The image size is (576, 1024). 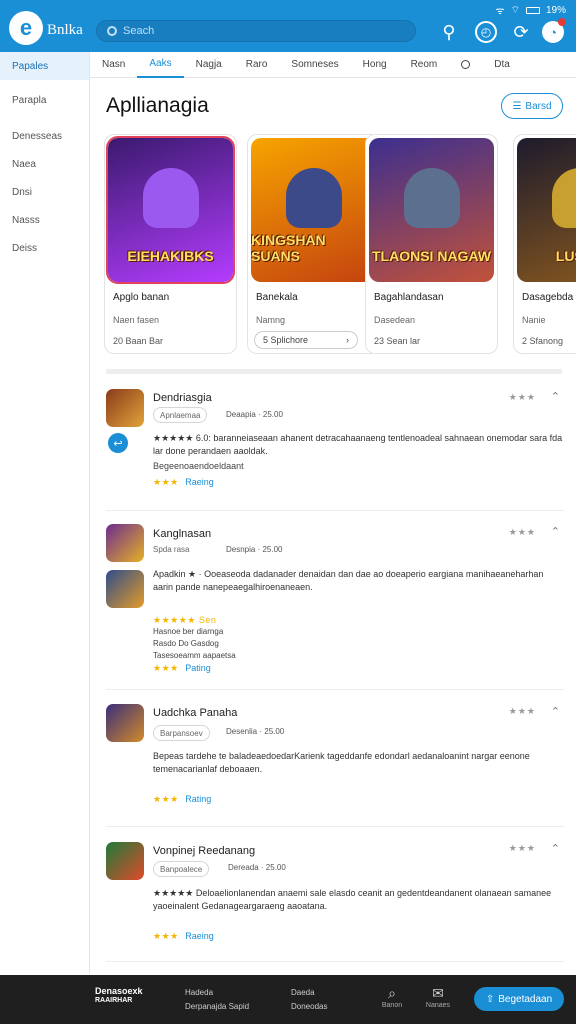 What do you see at coordinates (194, 655) in the screenshot?
I see `review-meta: Tasesoeamm aapaetsa` at bounding box center [194, 655].